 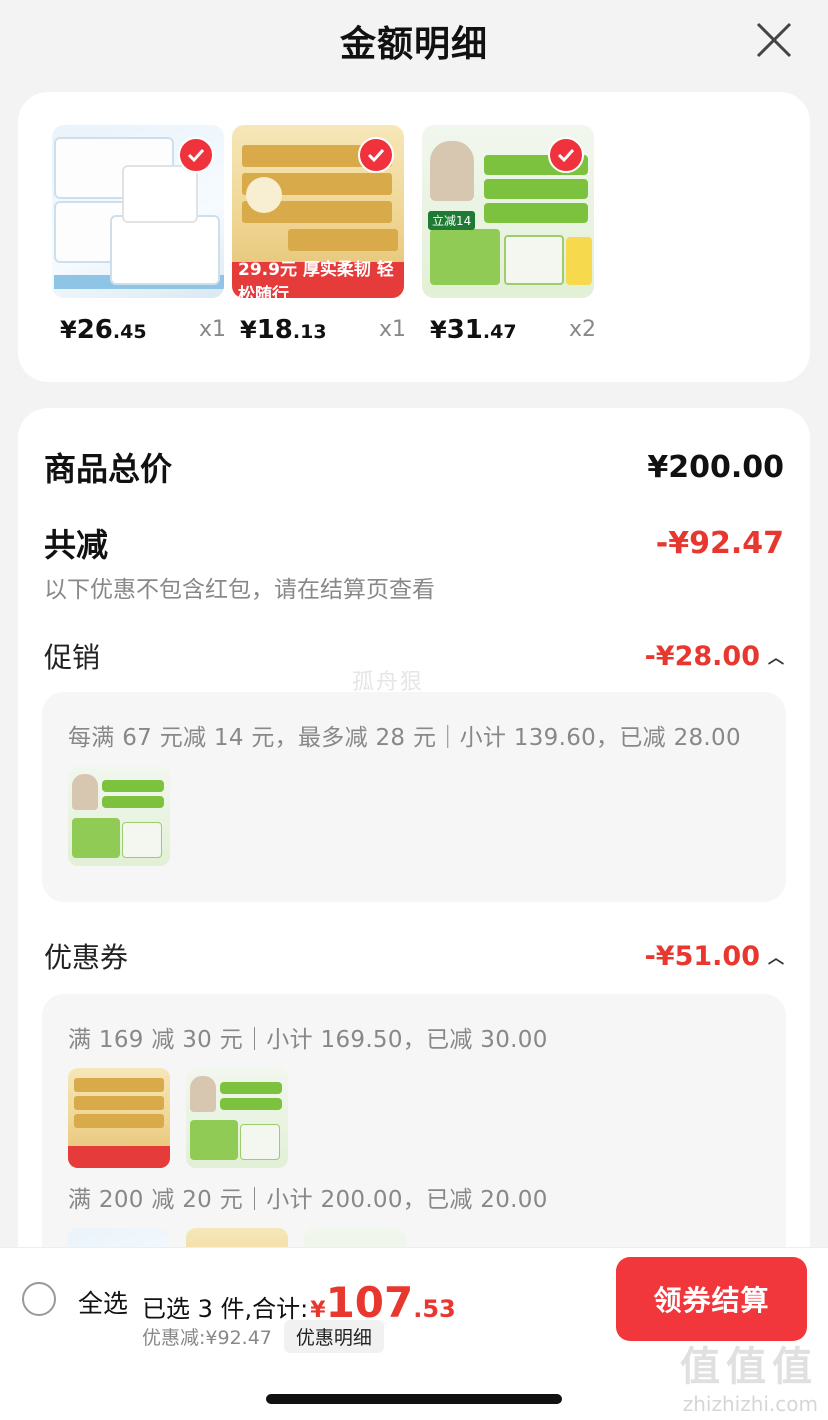 What do you see at coordinates (702, 956) in the screenshot?
I see `coupon-value: -¥51.00` at bounding box center [702, 956].